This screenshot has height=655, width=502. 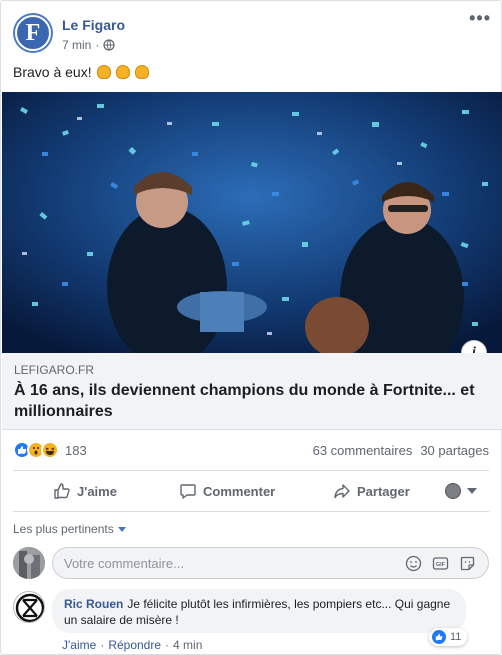 What do you see at coordinates (454, 450) in the screenshot?
I see `shares-count-link: 30 partages` at bounding box center [454, 450].